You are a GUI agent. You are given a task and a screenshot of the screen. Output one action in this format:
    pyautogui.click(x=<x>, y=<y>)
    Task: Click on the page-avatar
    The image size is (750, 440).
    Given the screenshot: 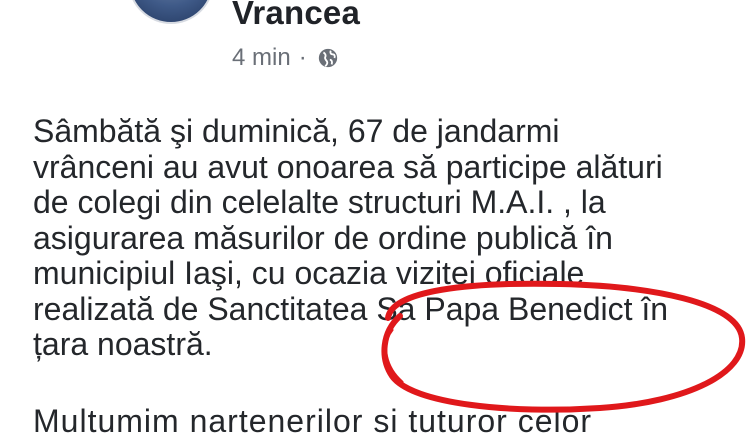 What is the action you would take?
    pyautogui.click(x=171, y=12)
    